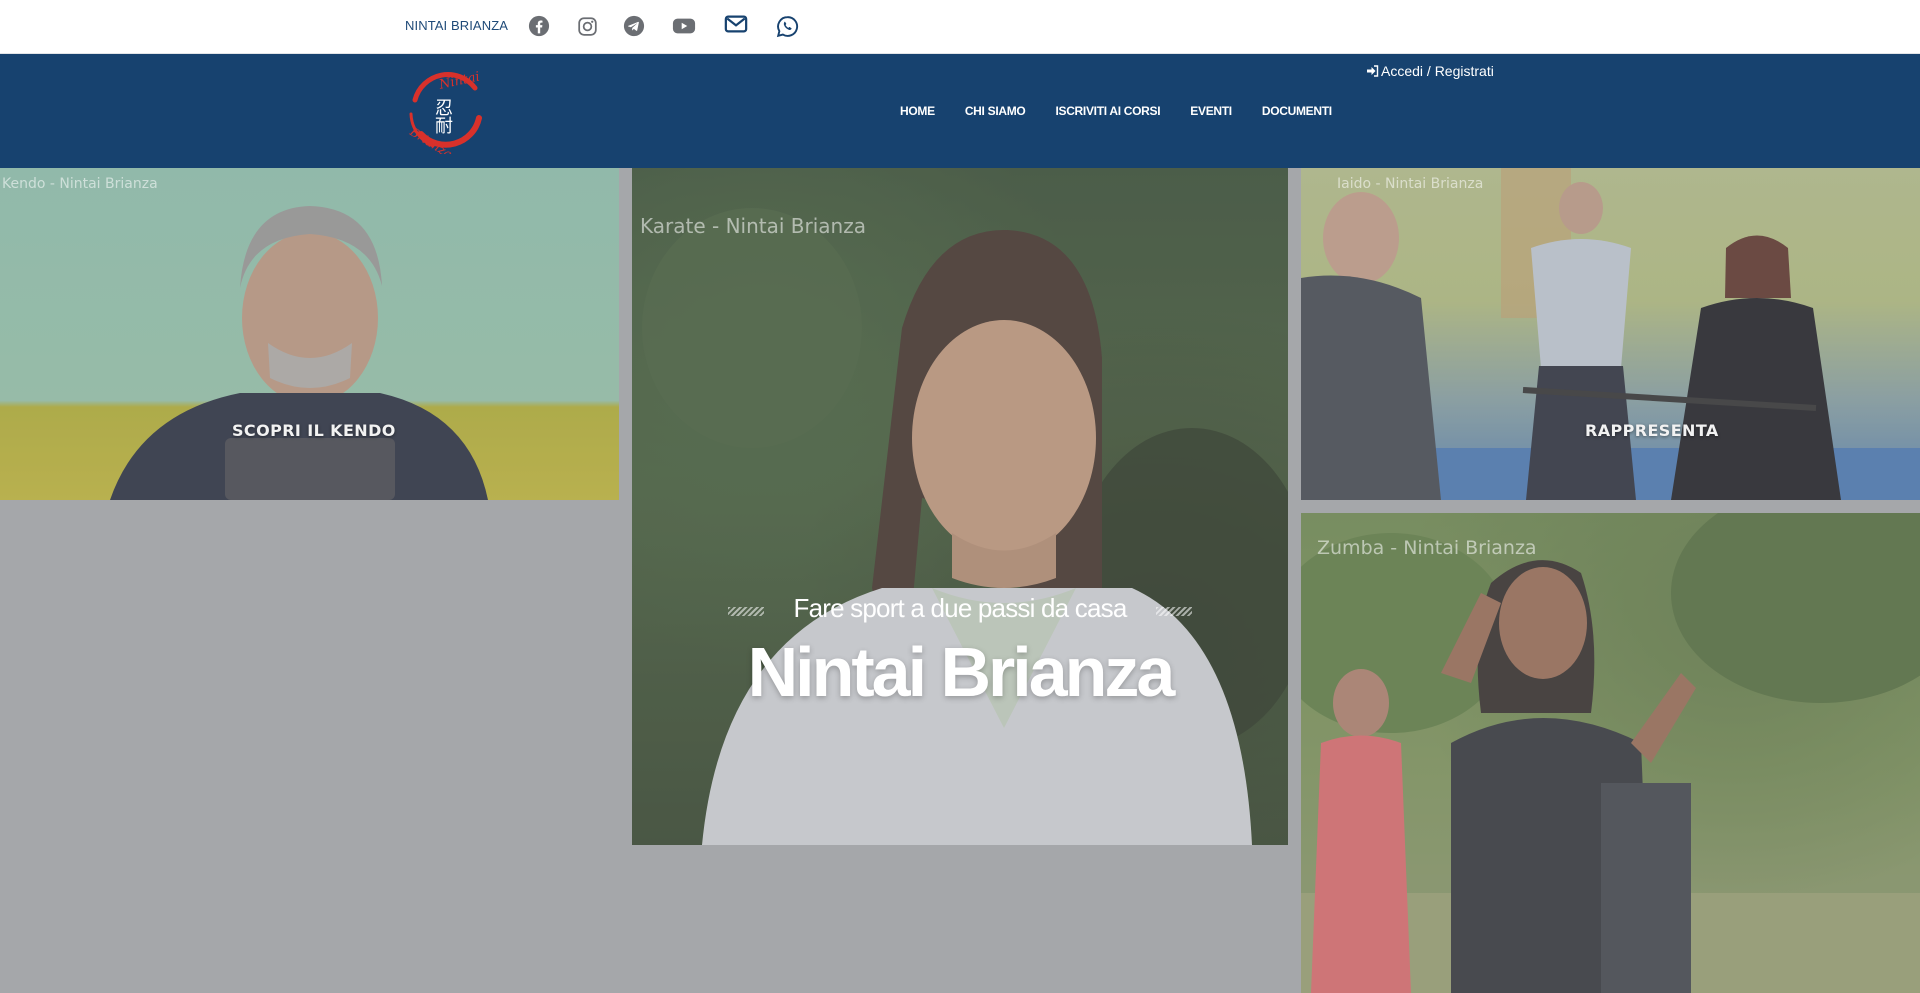 The image size is (1920, 993). I want to click on zumba-caption: Zumba - Nintai Brianza, so click(1427, 548).